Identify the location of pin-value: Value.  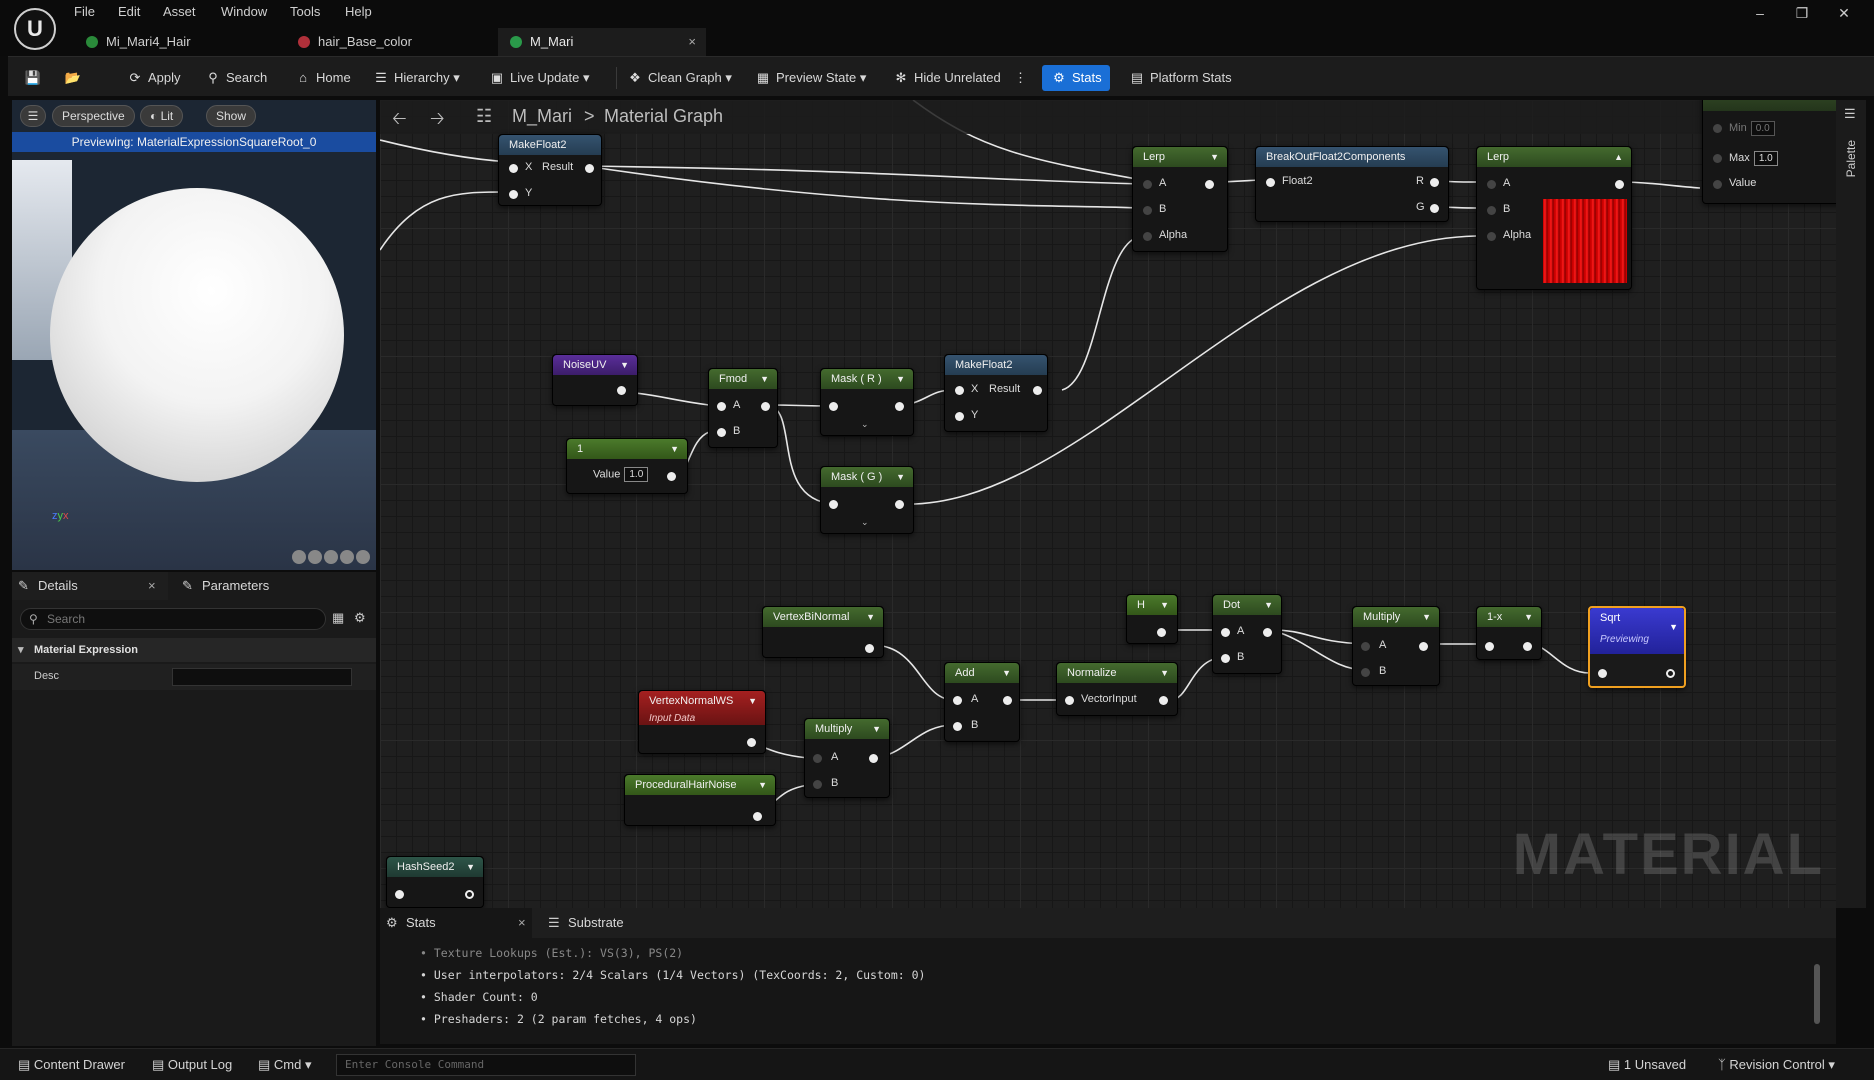
(1734, 183).